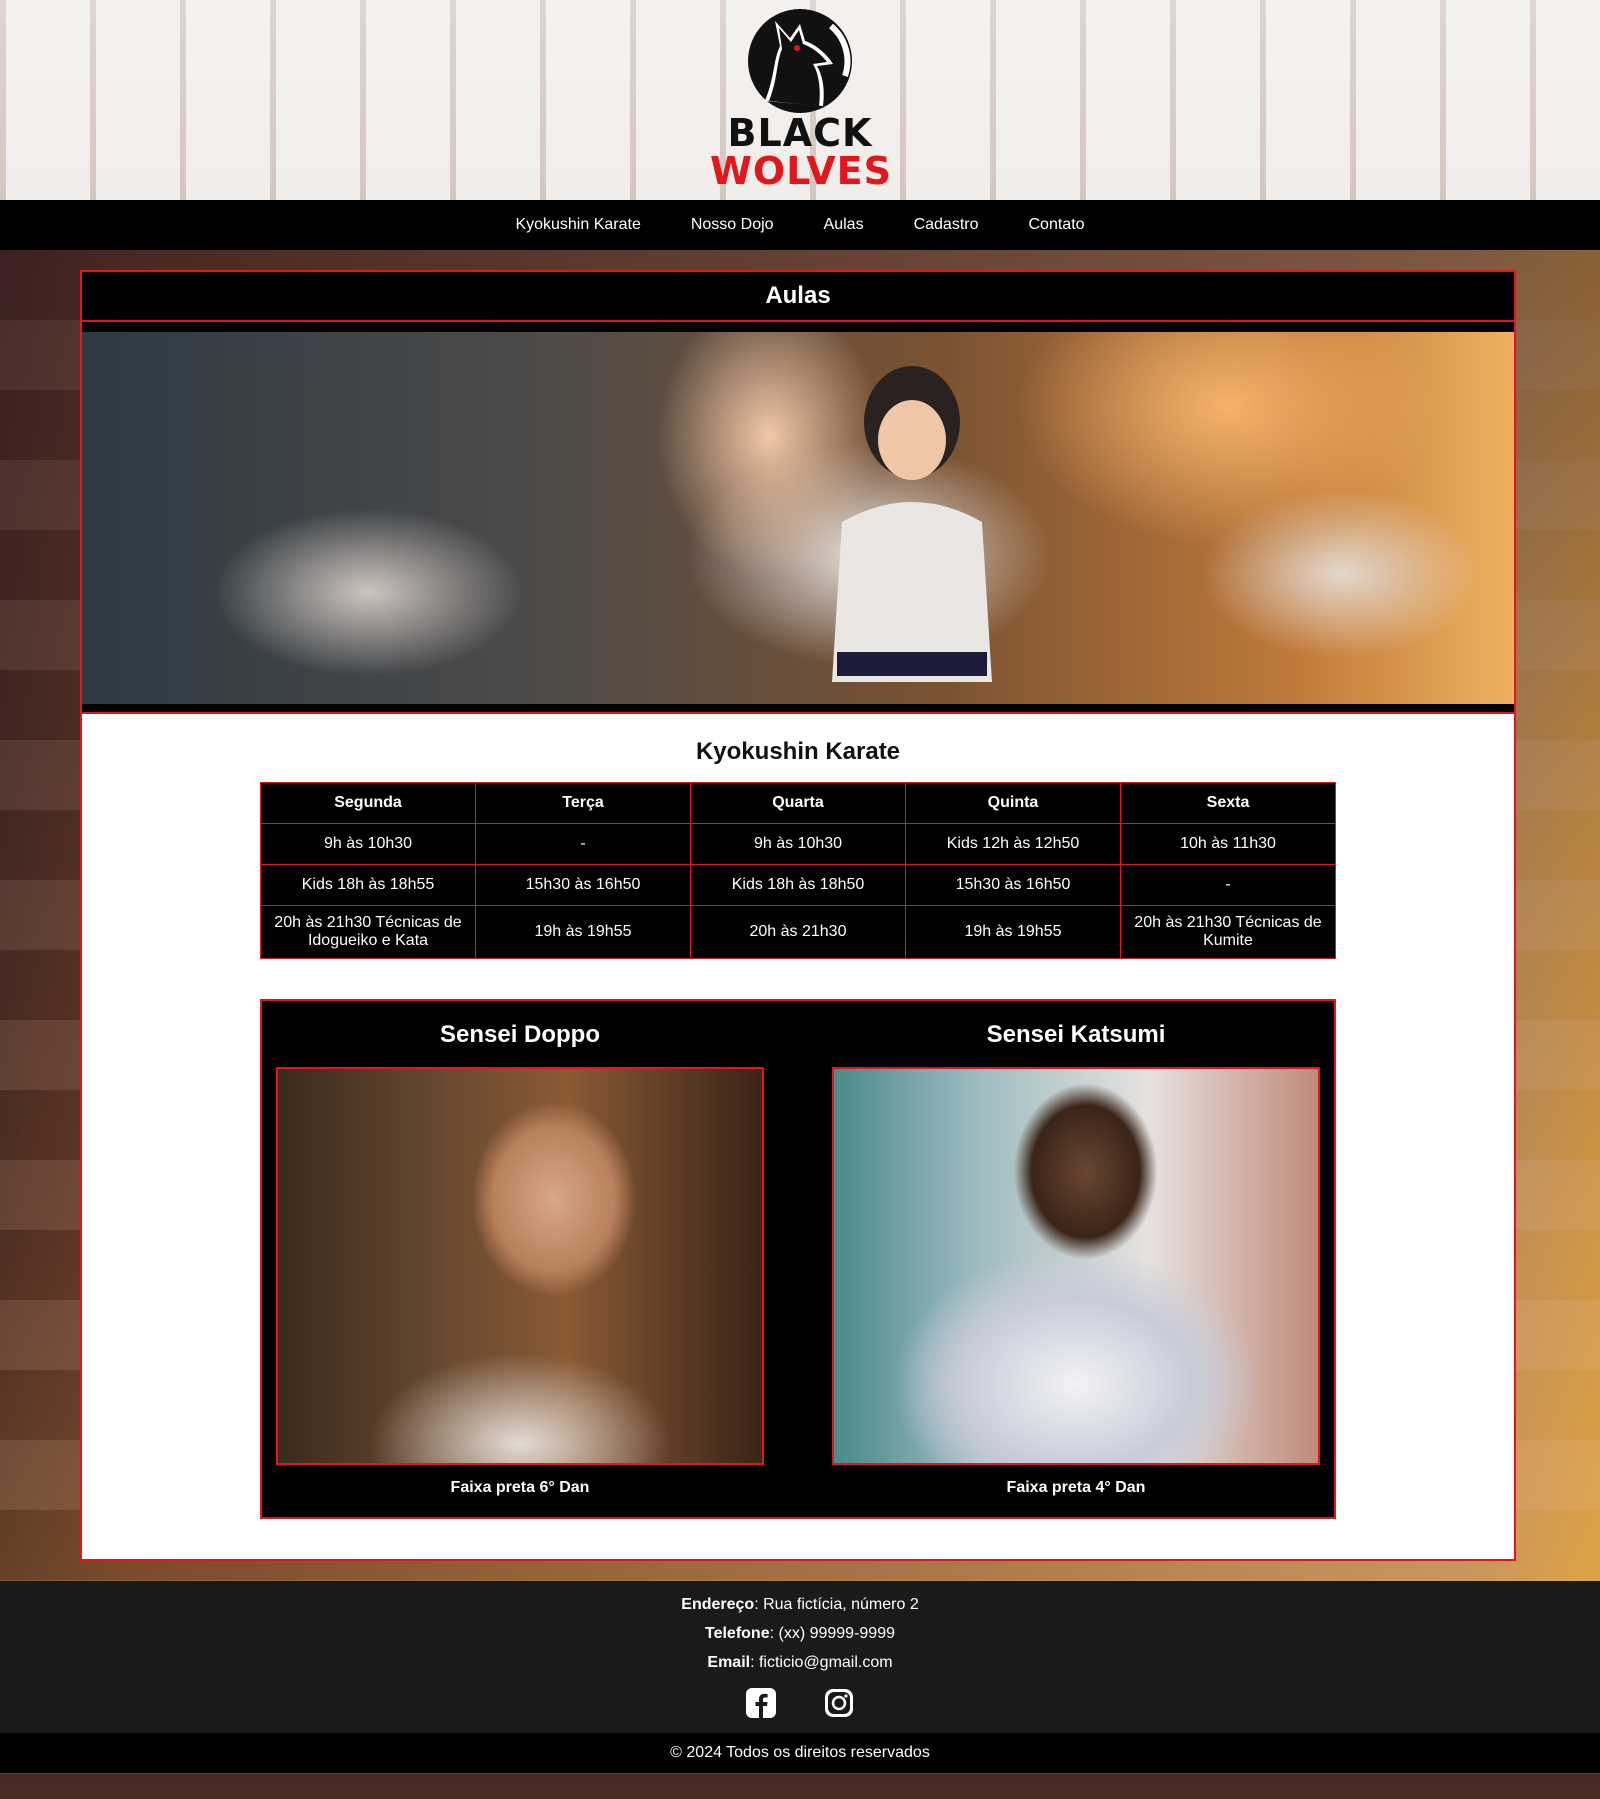  I want to click on table-header-row: Segunda Terça Quarta Quinta Sexta, so click(798, 803).